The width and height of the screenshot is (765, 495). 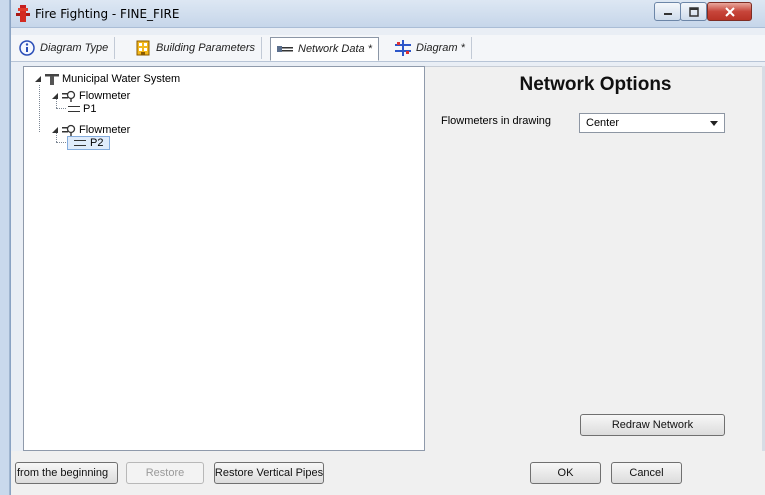 I want to click on tree-label: Municipal Water System, so click(x=121, y=79).